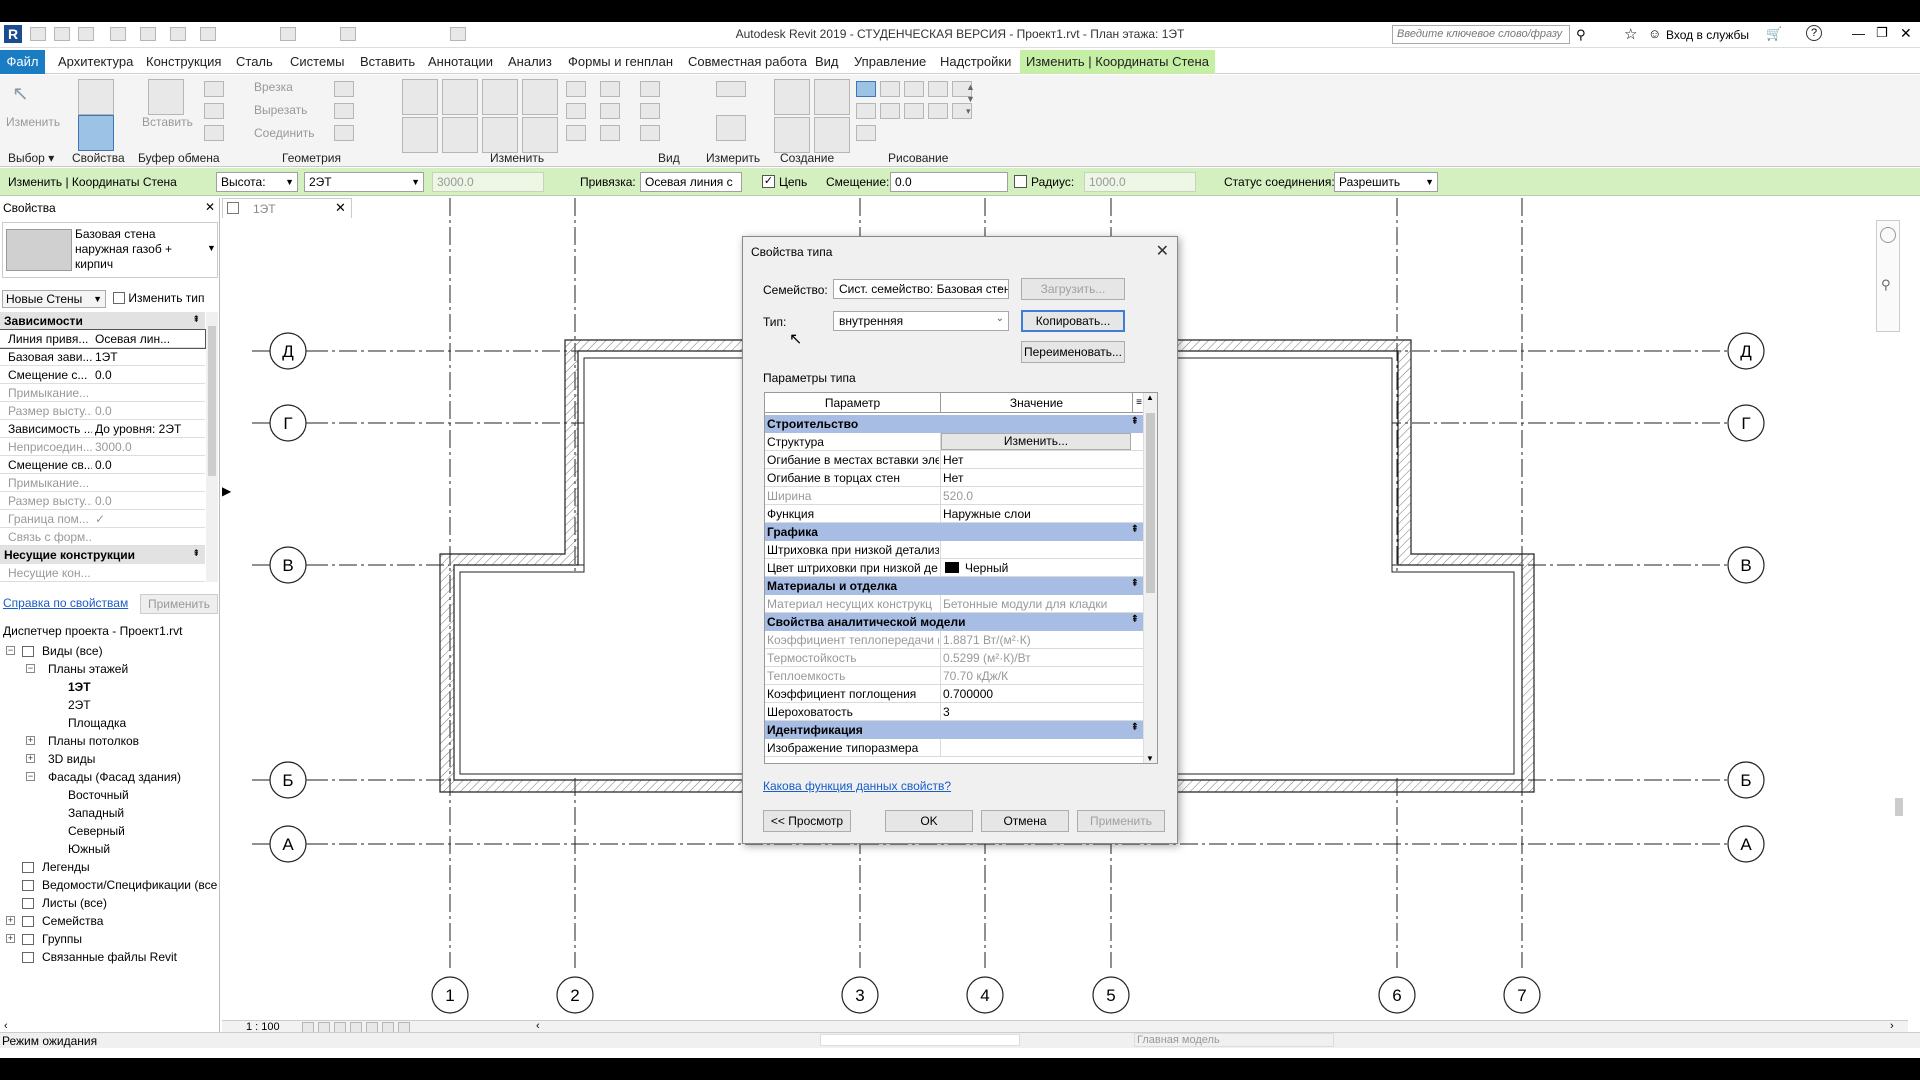  I want to click on tab-structure: Конструкция, so click(183, 61).